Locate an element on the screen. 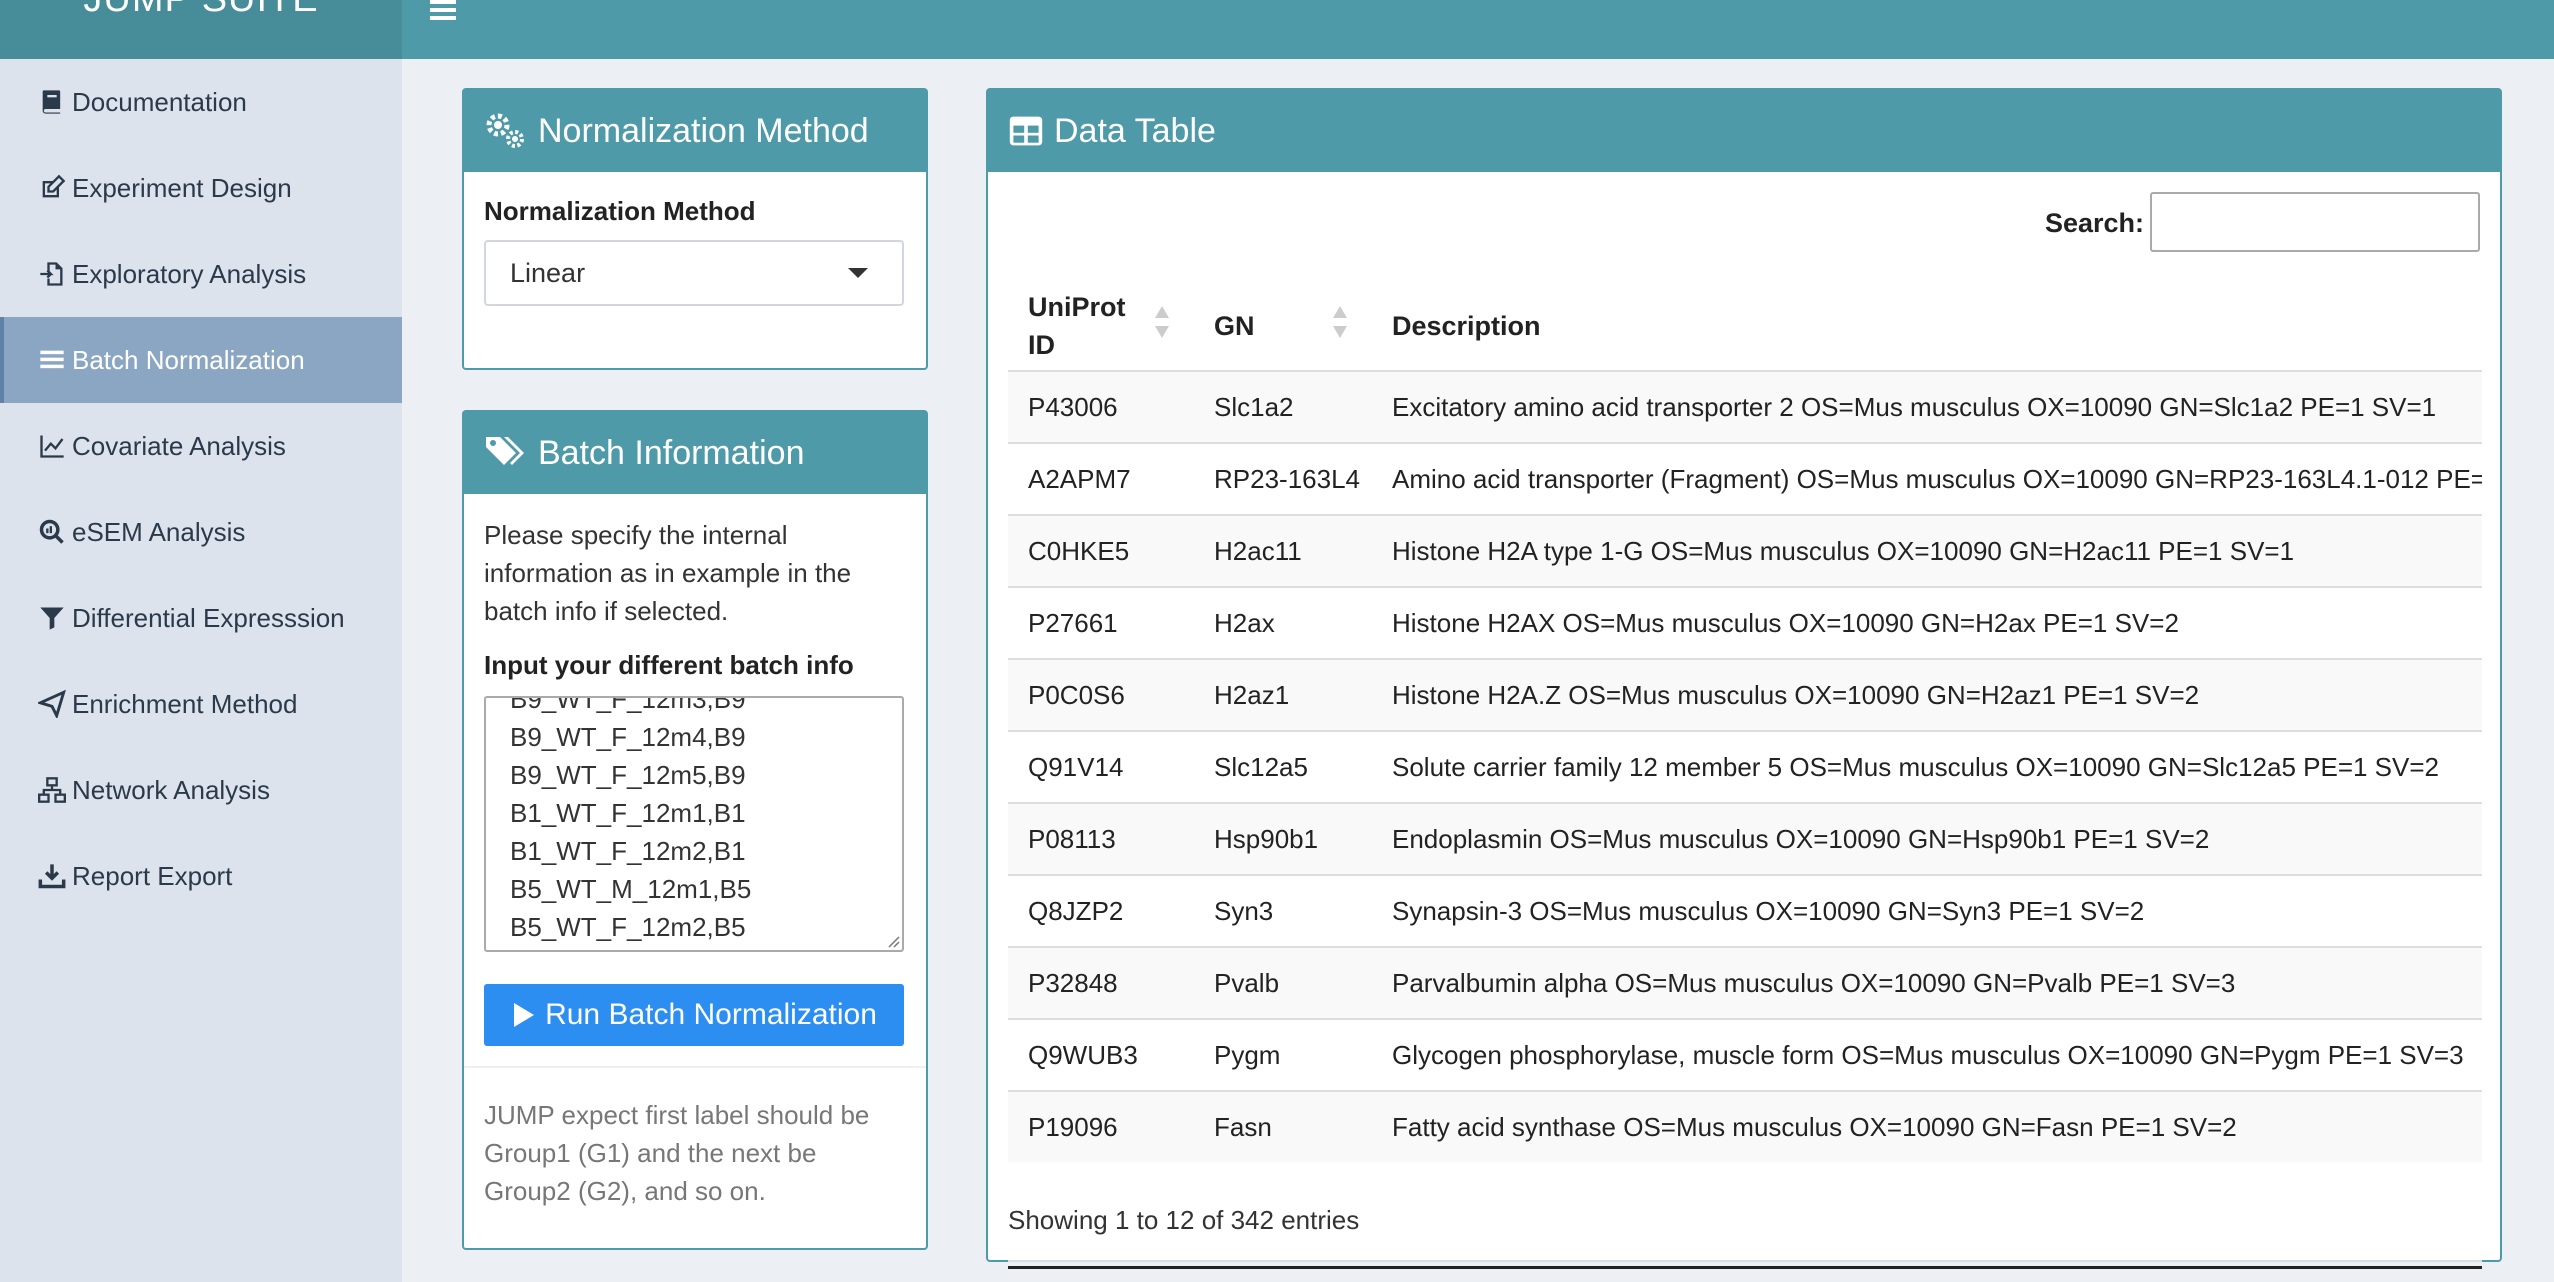  sidebar-item-documentation: Documentation is located at coordinates (201, 102).